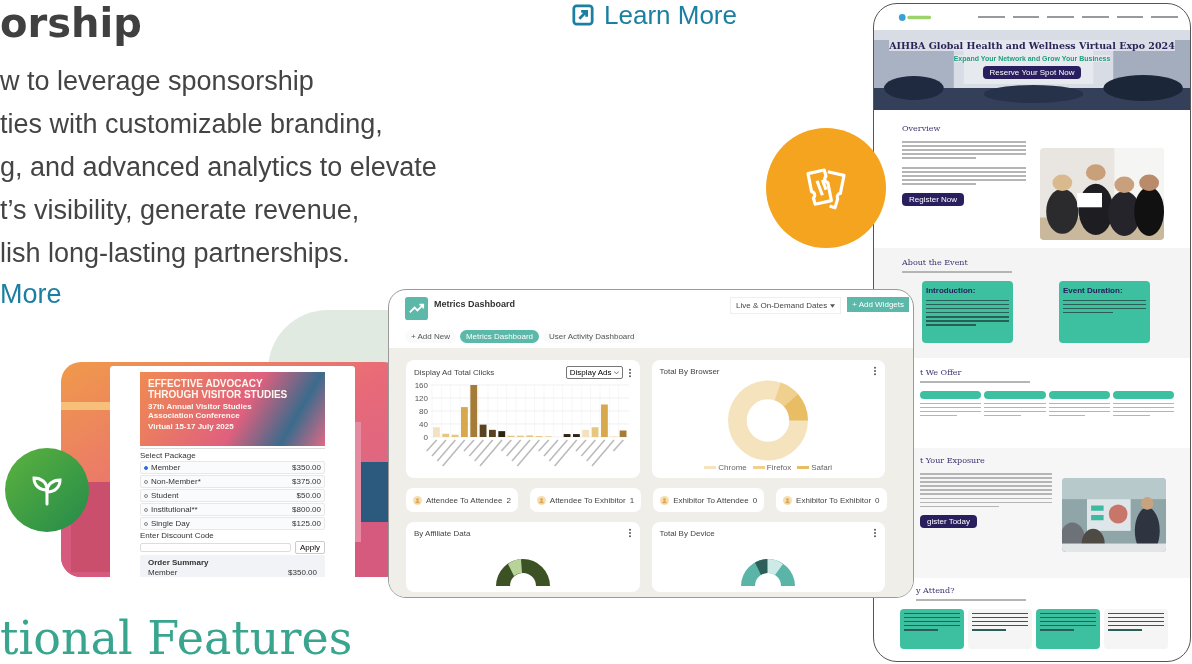  Describe the element at coordinates (306, 523) in the screenshot. I see `package-price: $125.00` at that location.